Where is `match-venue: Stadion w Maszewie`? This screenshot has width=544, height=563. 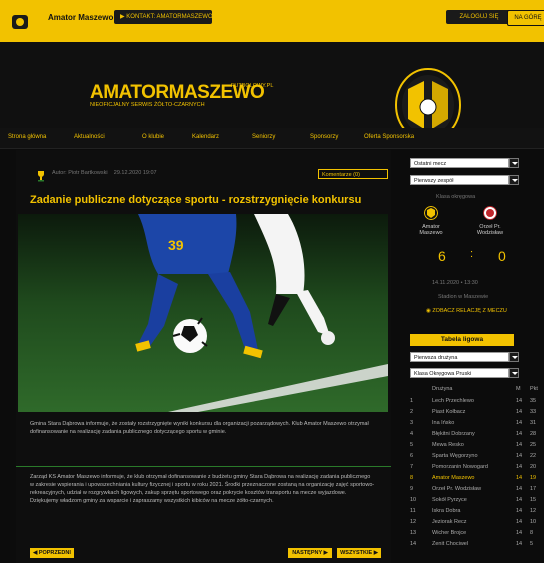 match-venue: Stadion w Maszewie is located at coordinates (463, 297).